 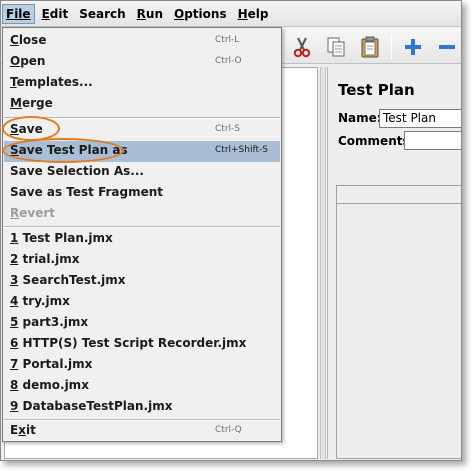 I want to click on collapse-icon, so click(x=447, y=47).